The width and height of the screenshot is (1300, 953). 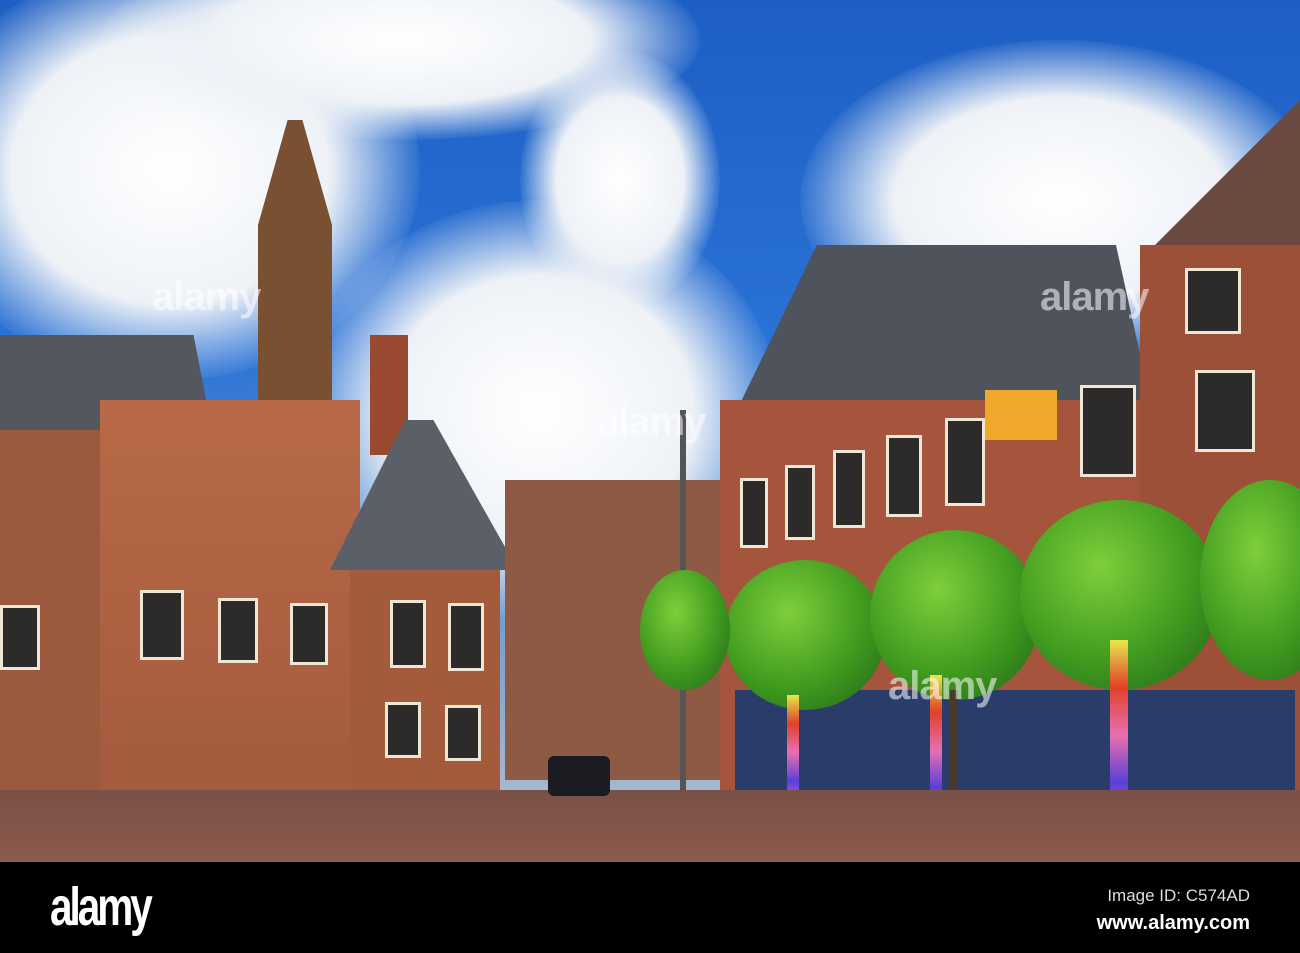 What do you see at coordinates (1021, 415) in the screenshot?
I see `awning` at bounding box center [1021, 415].